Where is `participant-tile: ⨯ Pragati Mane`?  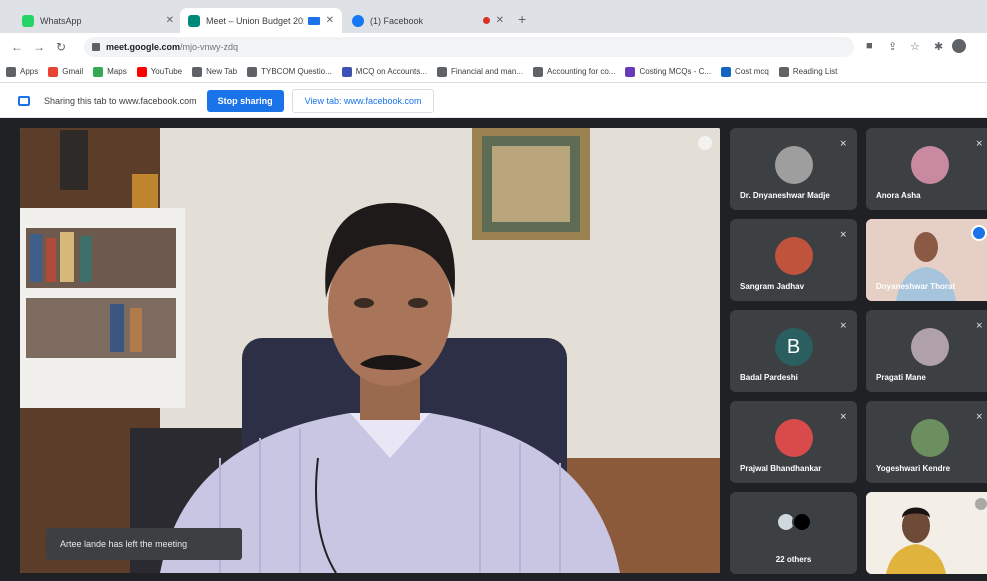 participant-tile: ⨯ Pragati Mane is located at coordinates (926, 351).